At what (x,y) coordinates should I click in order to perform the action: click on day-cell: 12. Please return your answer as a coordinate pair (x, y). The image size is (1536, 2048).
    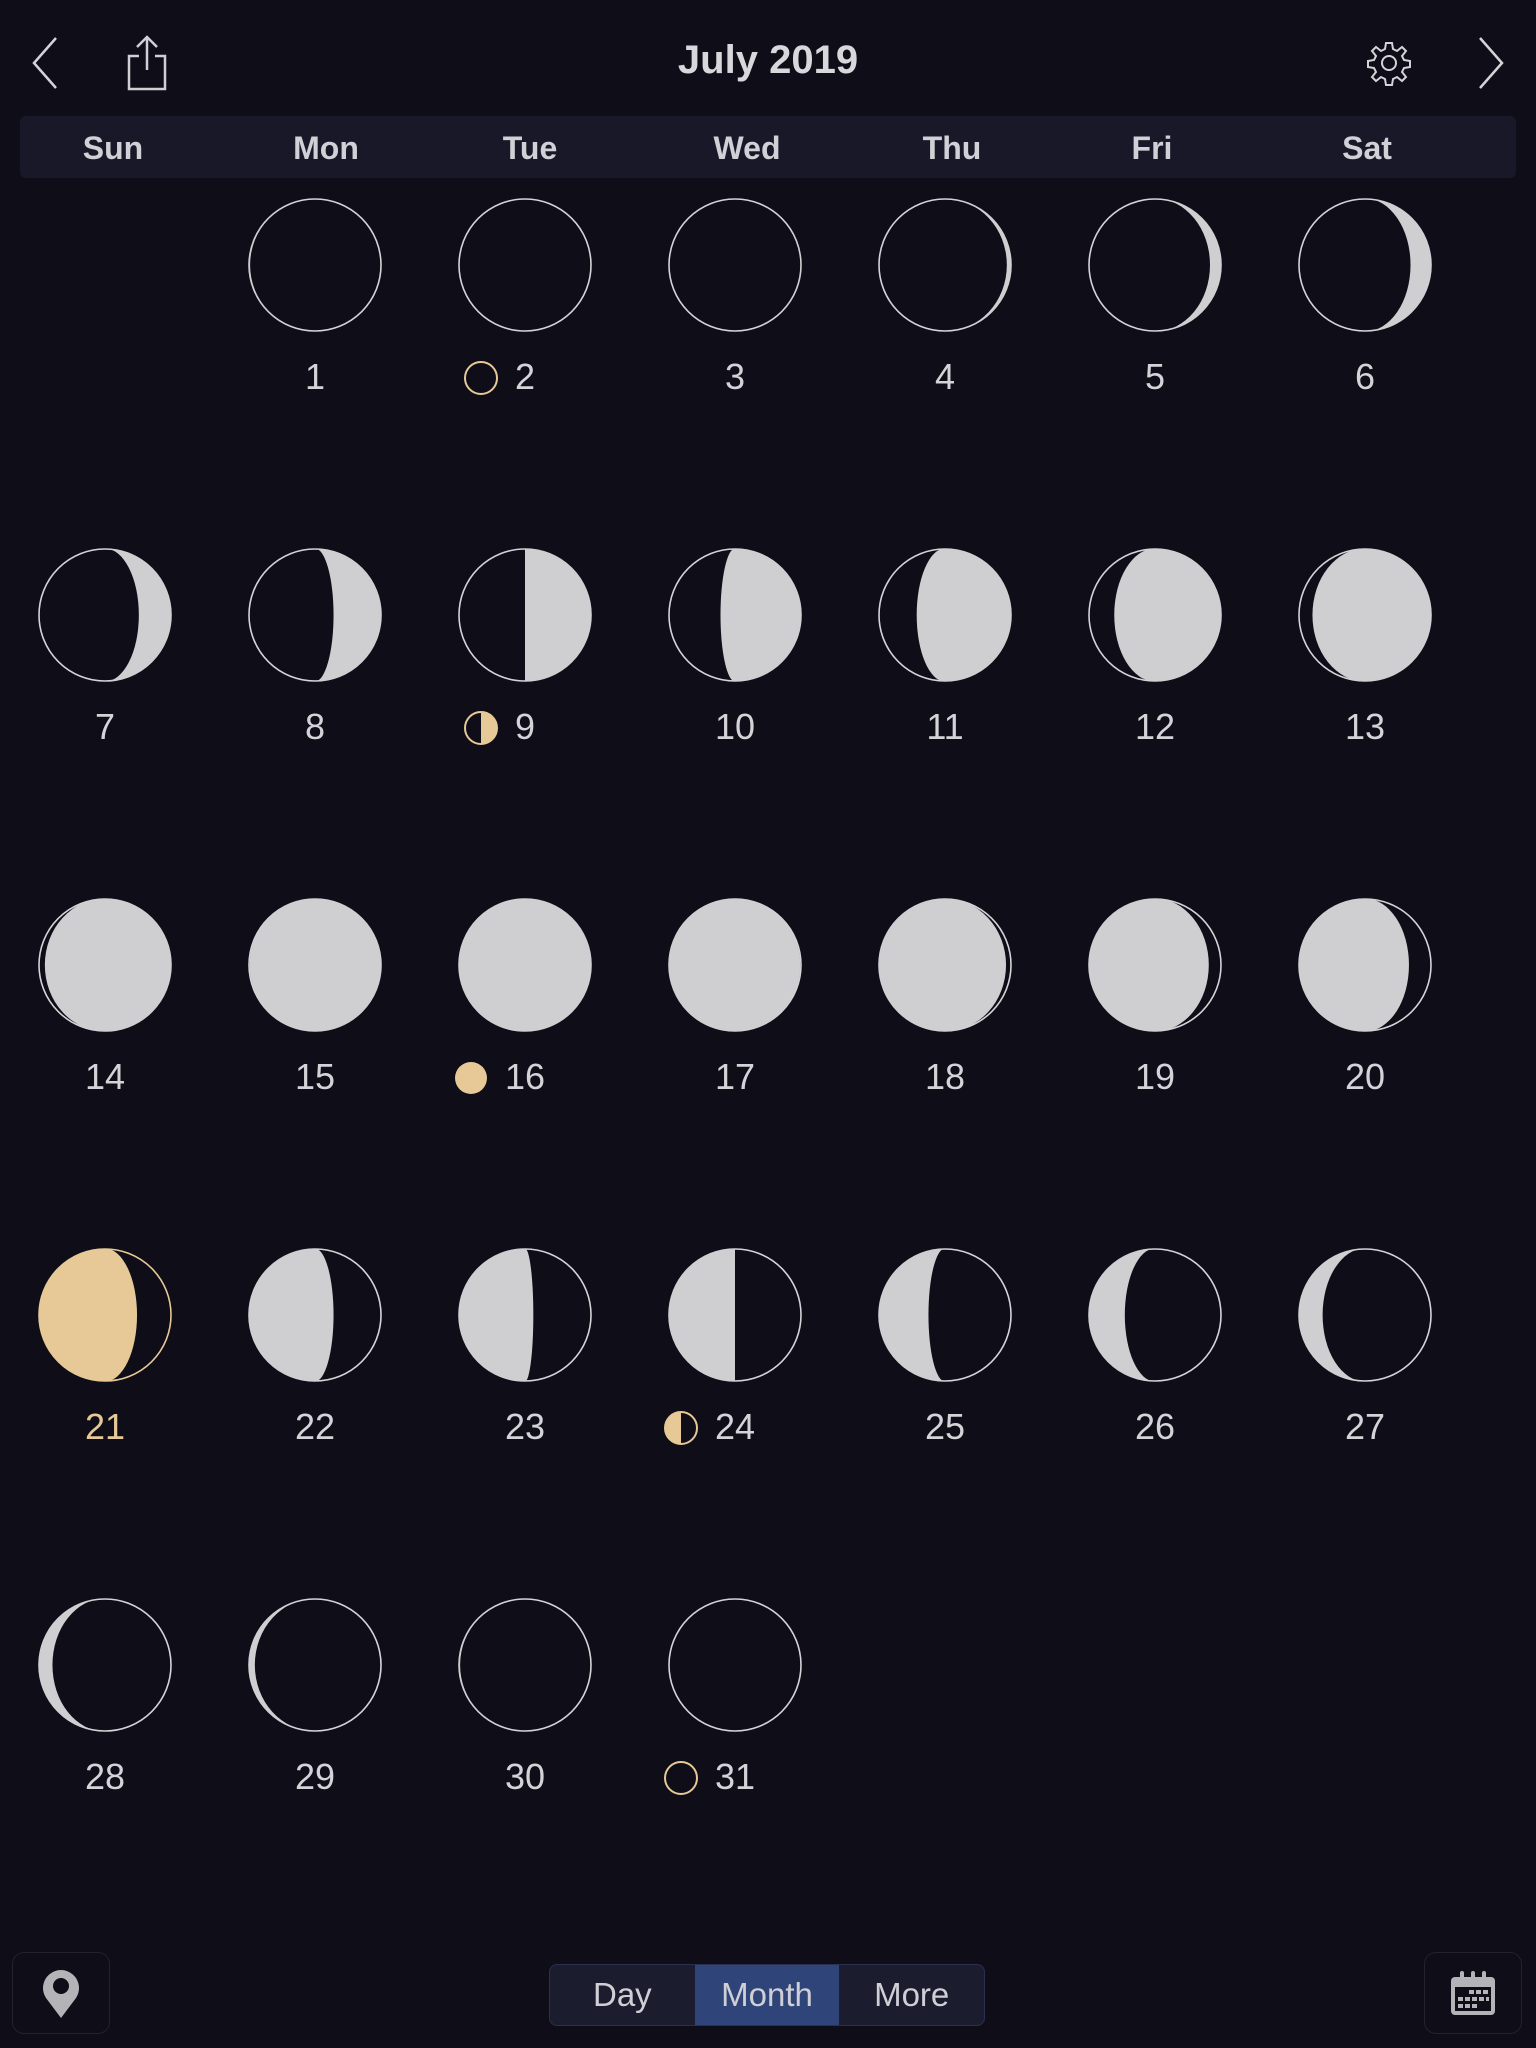
    Looking at the image, I should click on (1155, 718).